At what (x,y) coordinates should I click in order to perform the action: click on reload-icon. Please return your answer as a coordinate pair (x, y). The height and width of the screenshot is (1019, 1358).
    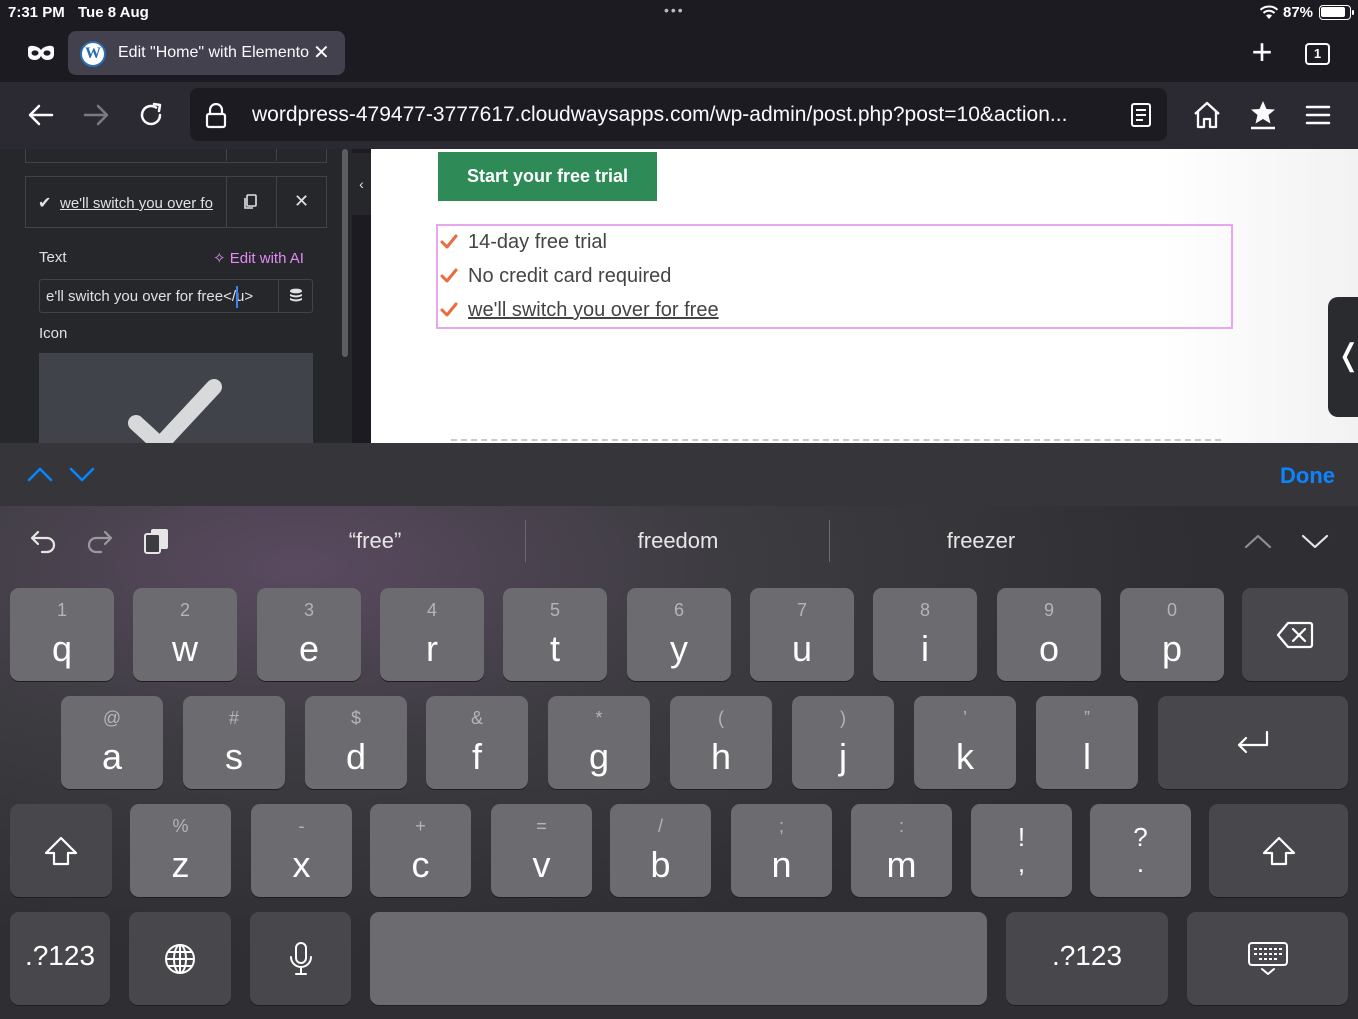
    Looking at the image, I should click on (151, 115).